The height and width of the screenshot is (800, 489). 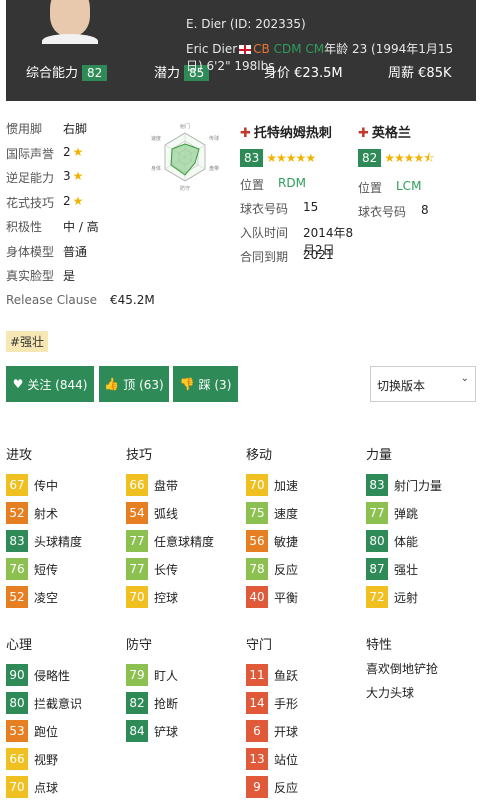 I want to click on info-number: 2, so click(x=67, y=200).